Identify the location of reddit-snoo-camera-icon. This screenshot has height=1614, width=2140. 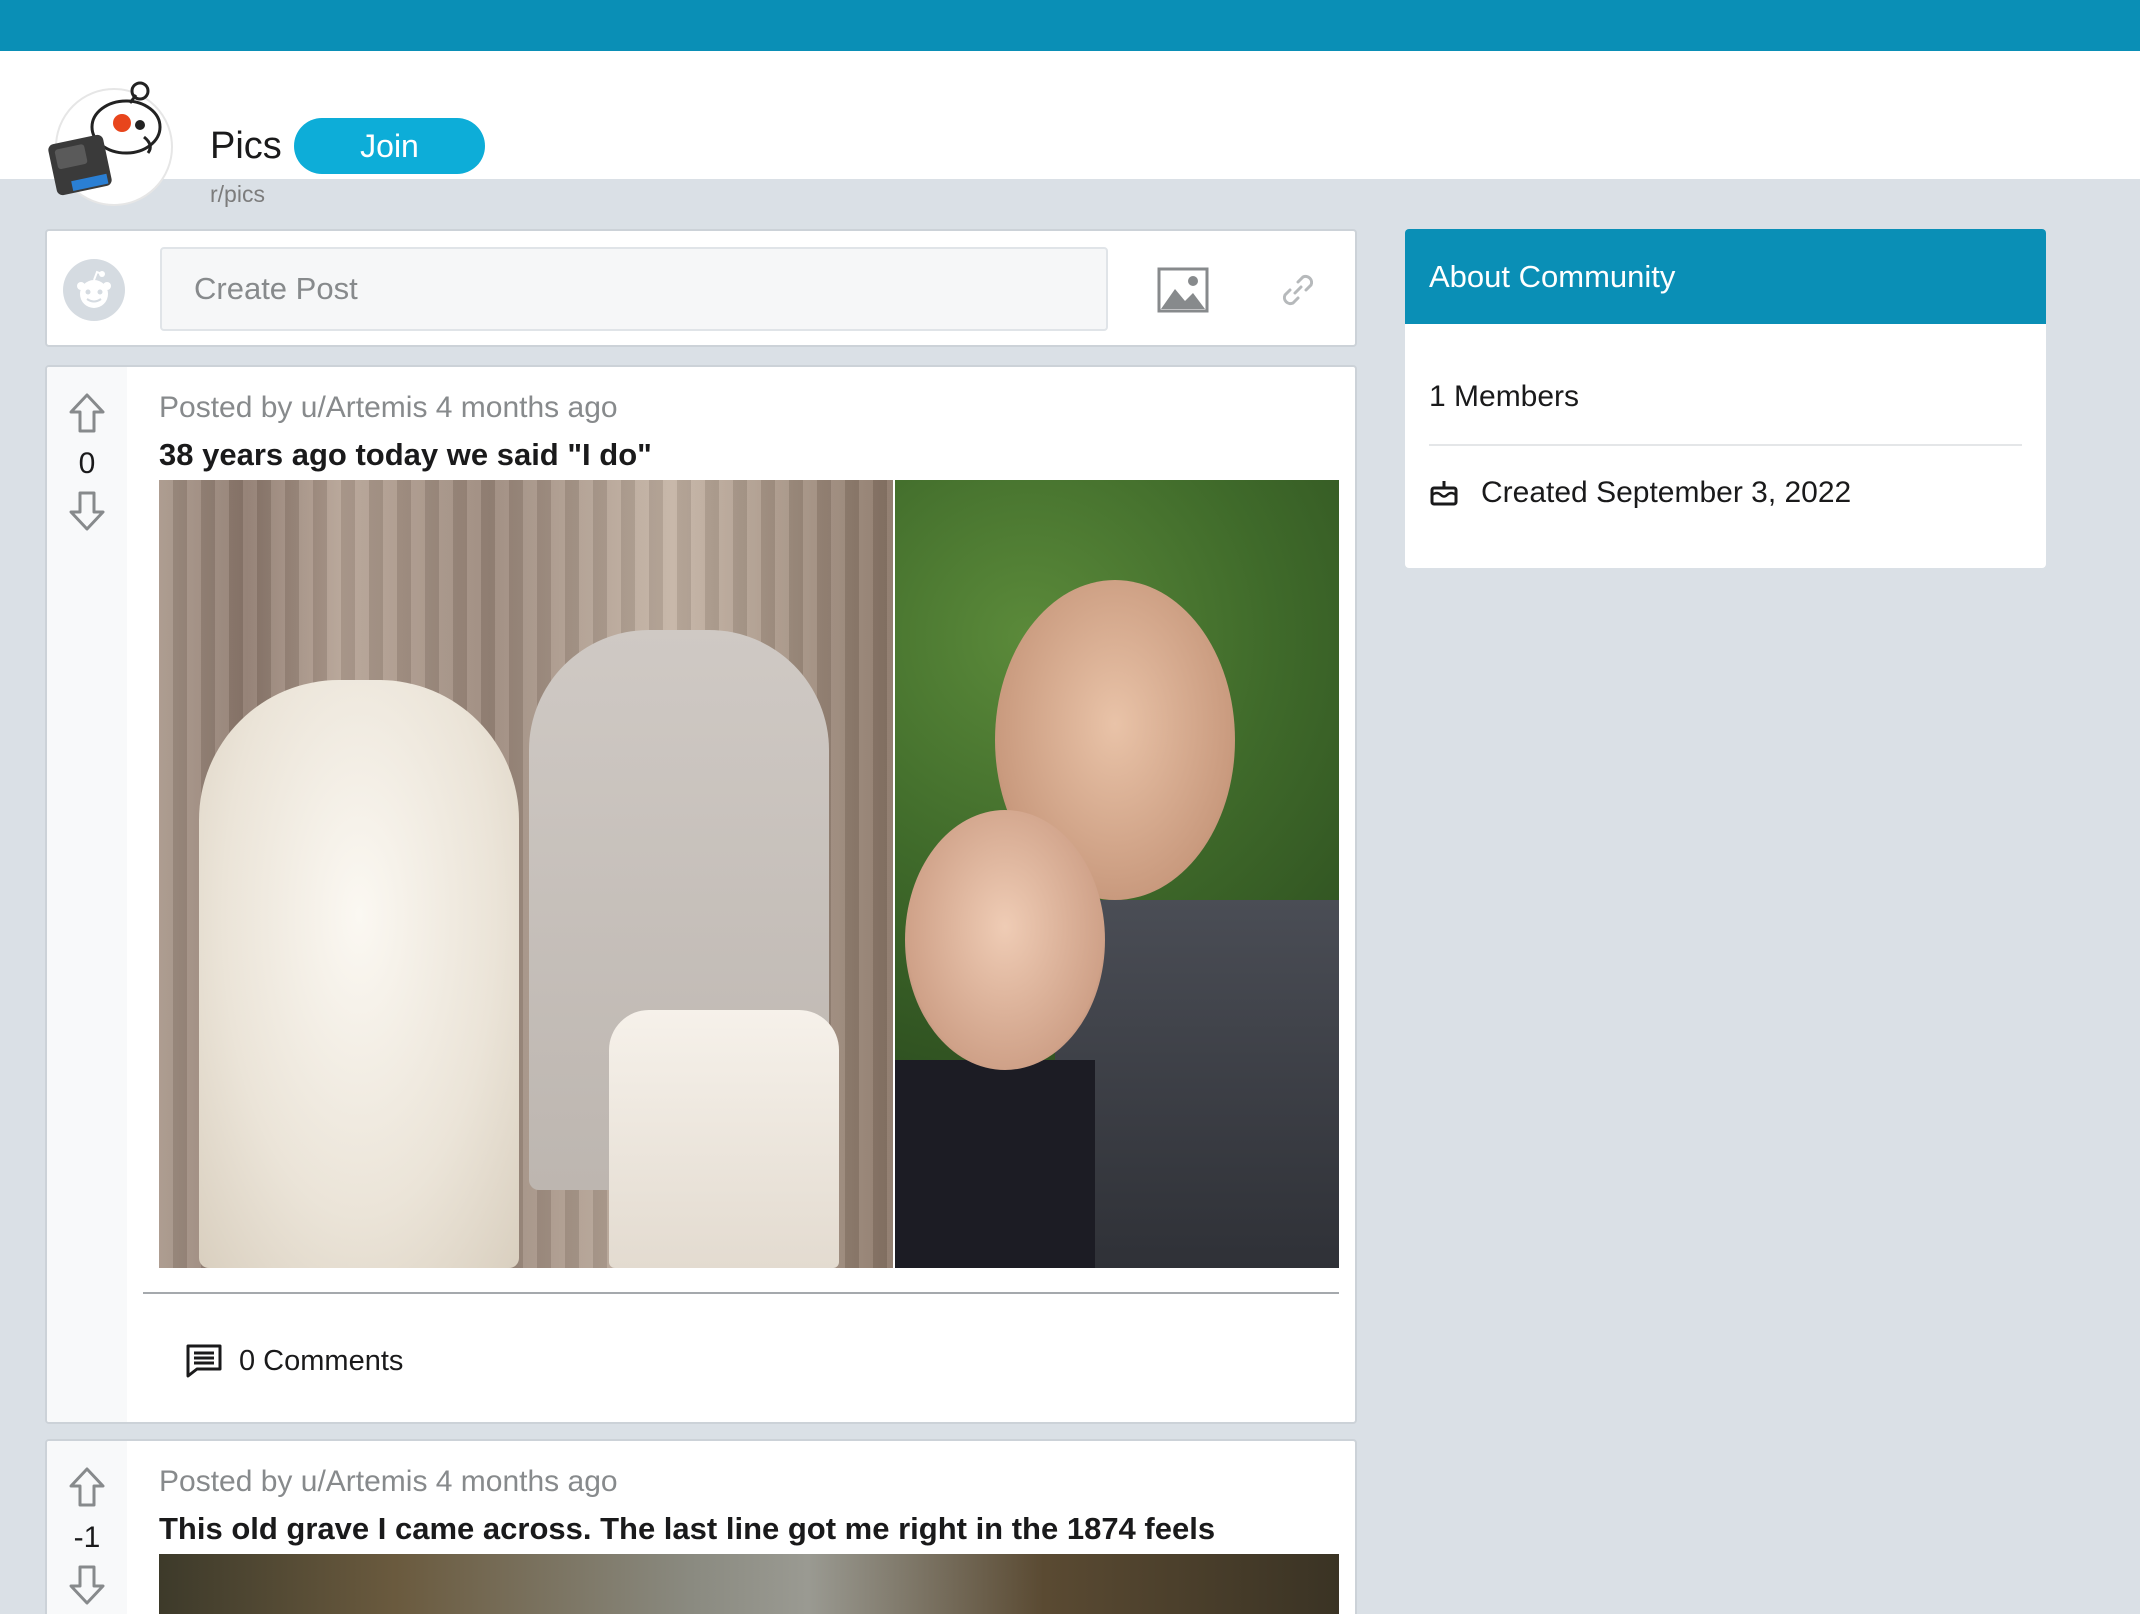
(110, 143).